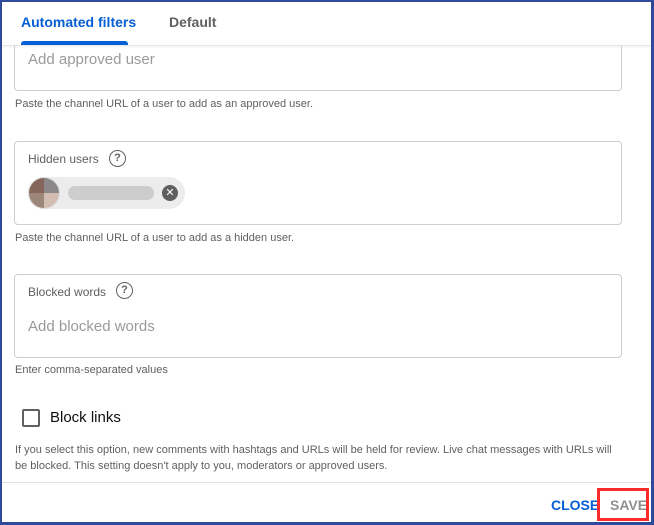  What do you see at coordinates (192, 24) in the screenshot?
I see `tab-default: Default` at bounding box center [192, 24].